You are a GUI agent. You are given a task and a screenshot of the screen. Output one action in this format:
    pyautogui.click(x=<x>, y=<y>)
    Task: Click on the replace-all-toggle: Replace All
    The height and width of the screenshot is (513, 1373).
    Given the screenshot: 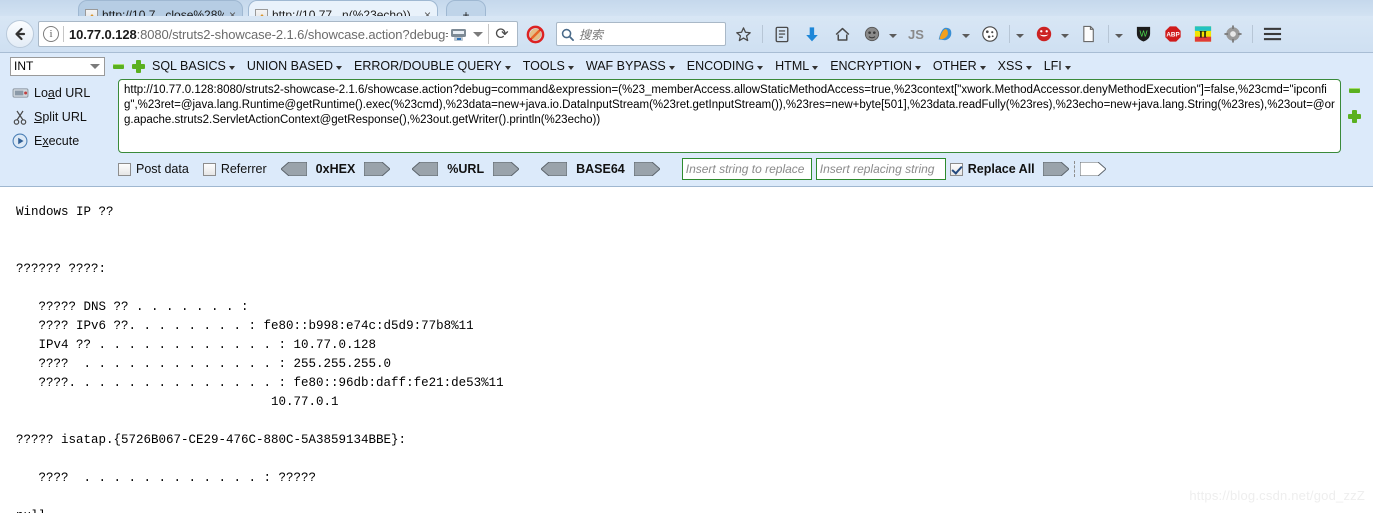 What is the action you would take?
    pyautogui.click(x=992, y=169)
    